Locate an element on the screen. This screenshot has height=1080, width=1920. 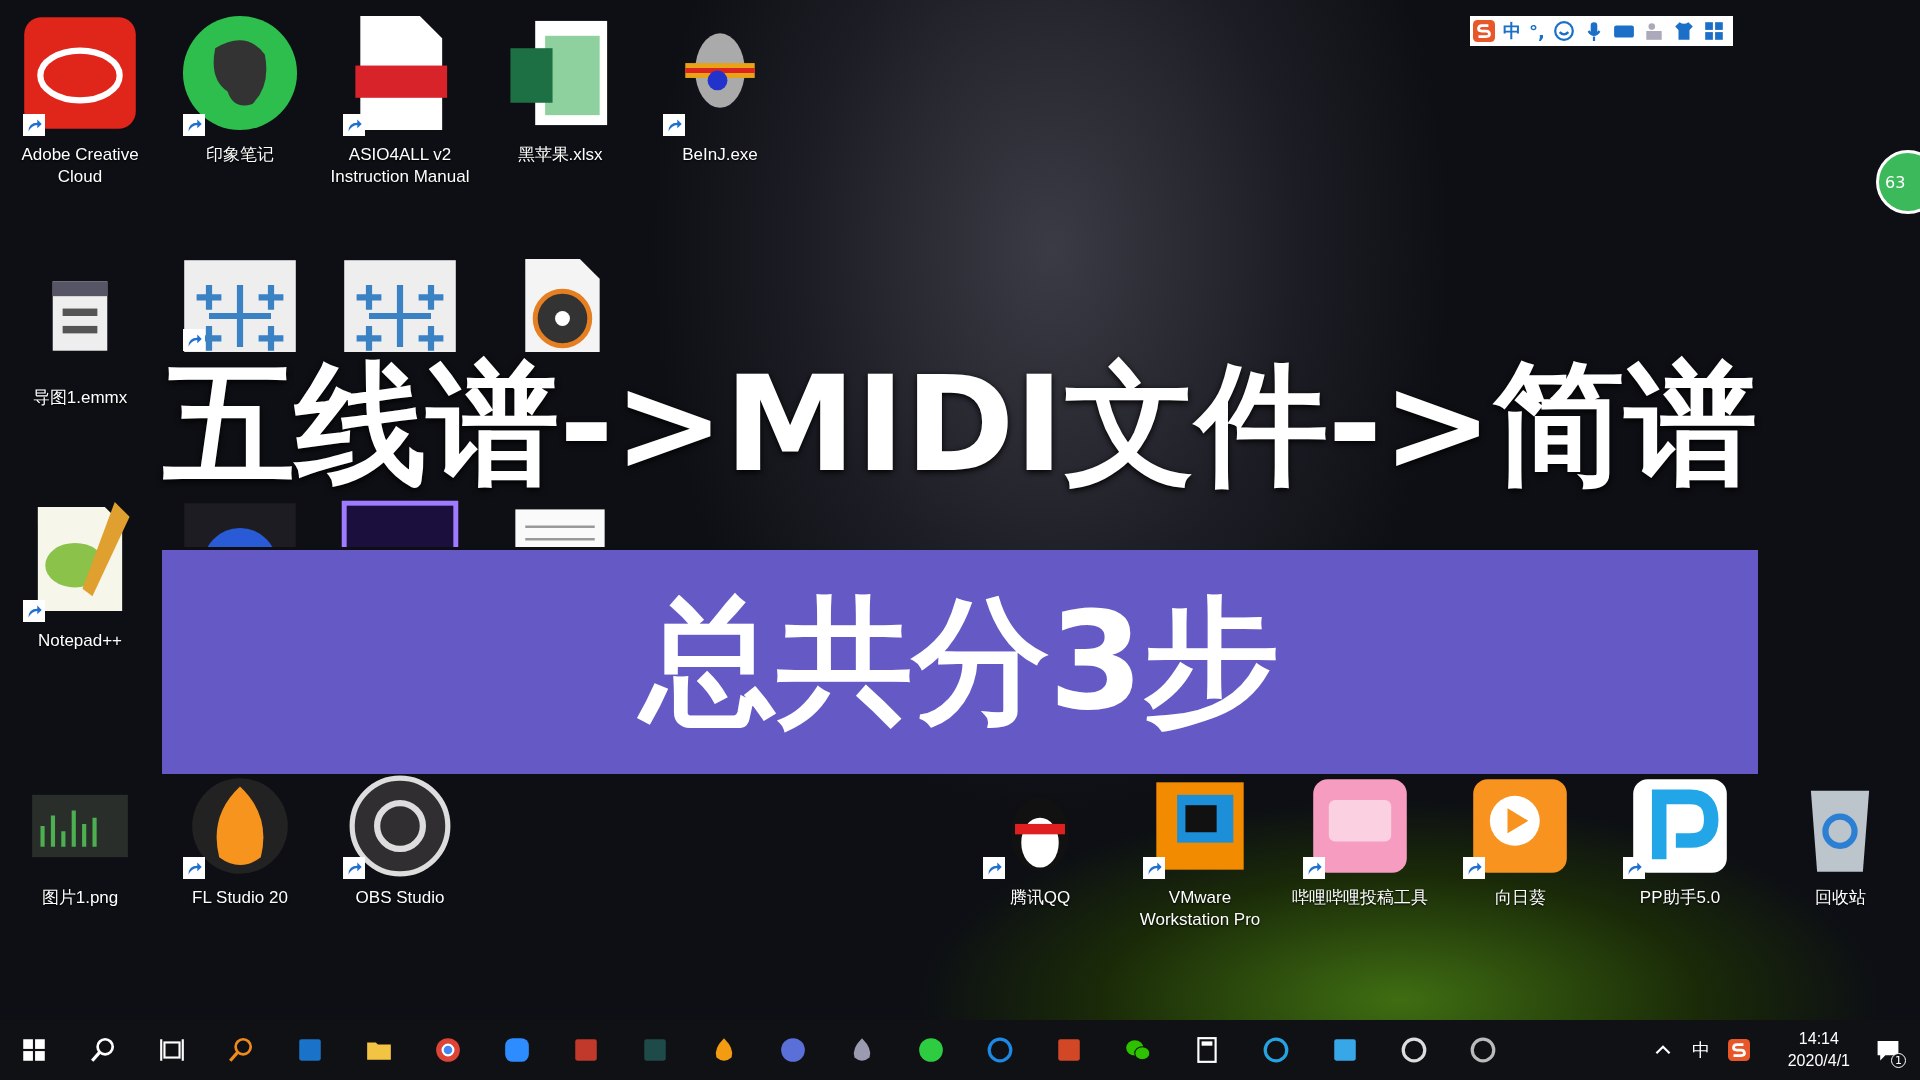
icon-label: 黑苹果.xlsx is located at coordinates (560, 155).